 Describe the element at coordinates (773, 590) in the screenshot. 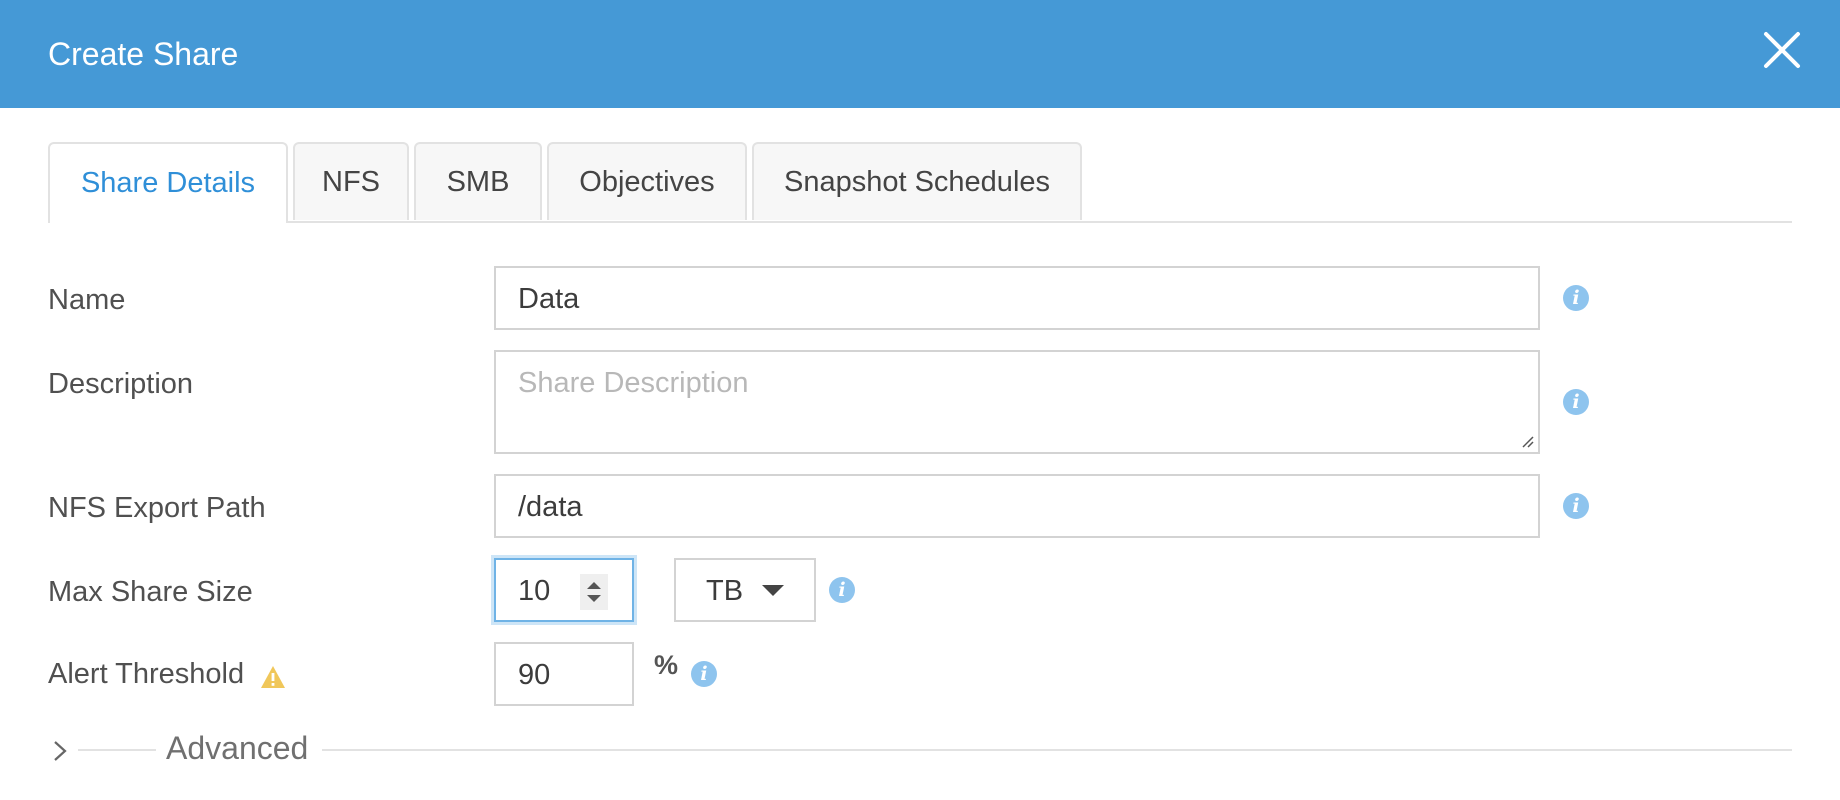

I see `chevron-down-icon` at that location.